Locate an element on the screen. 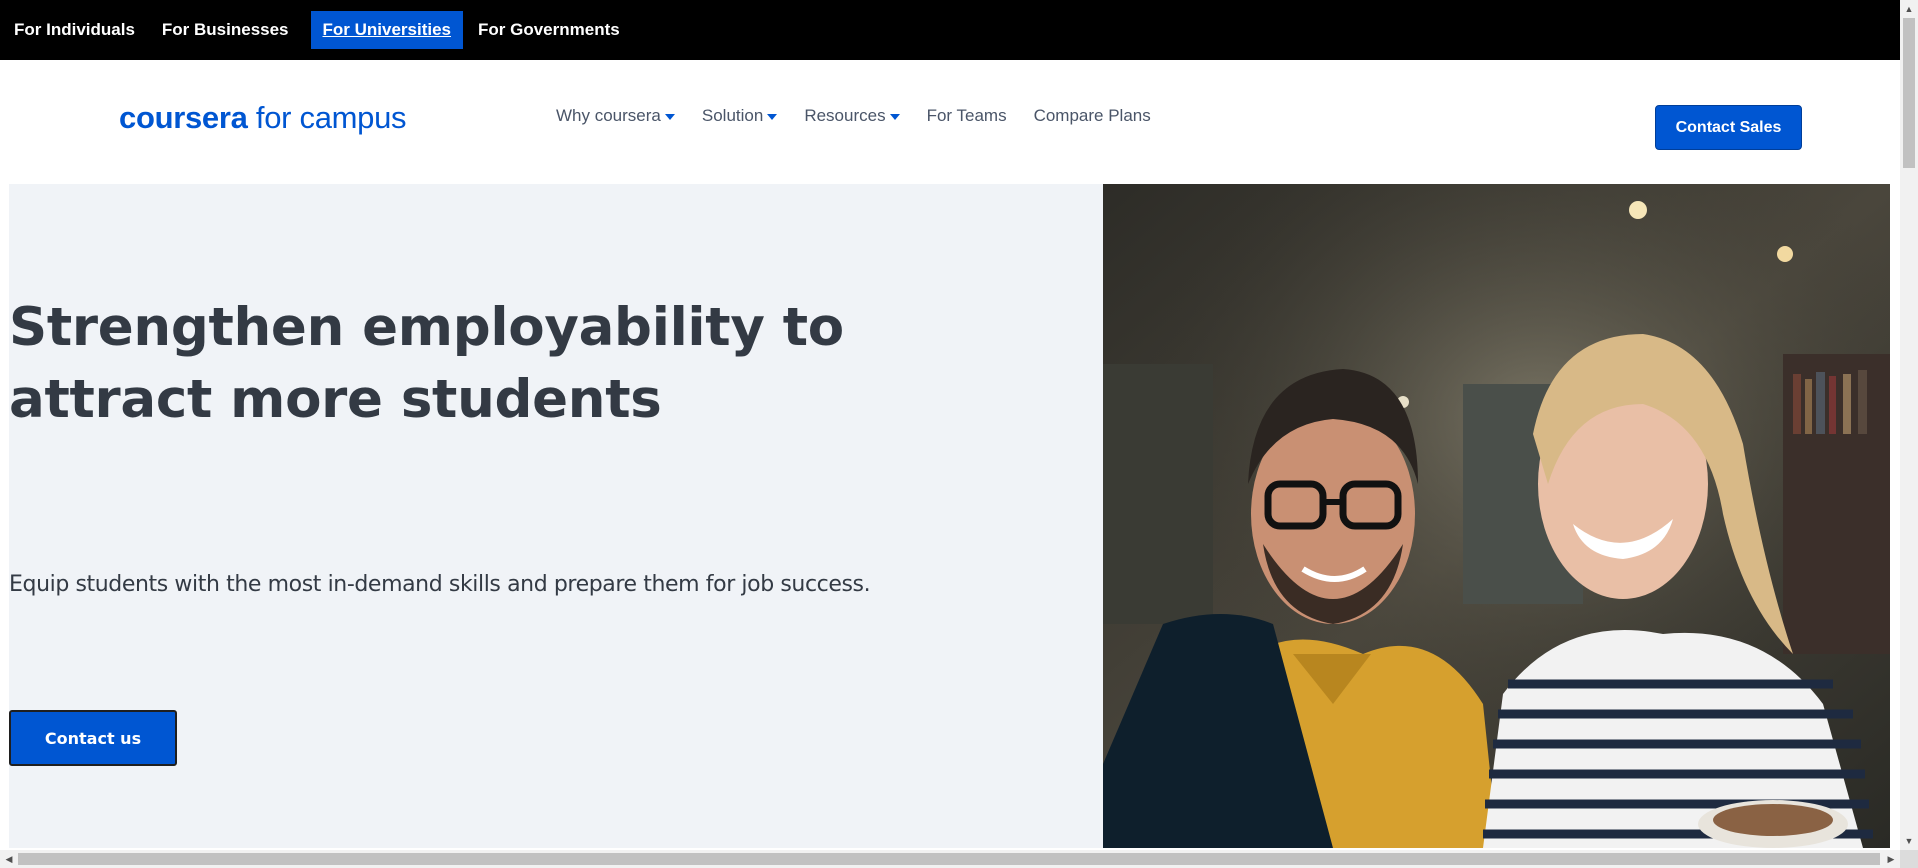 This screenshot has height=868, width=1918. nav-why-coursera: Why coursera is located at coordinates (615, 116).